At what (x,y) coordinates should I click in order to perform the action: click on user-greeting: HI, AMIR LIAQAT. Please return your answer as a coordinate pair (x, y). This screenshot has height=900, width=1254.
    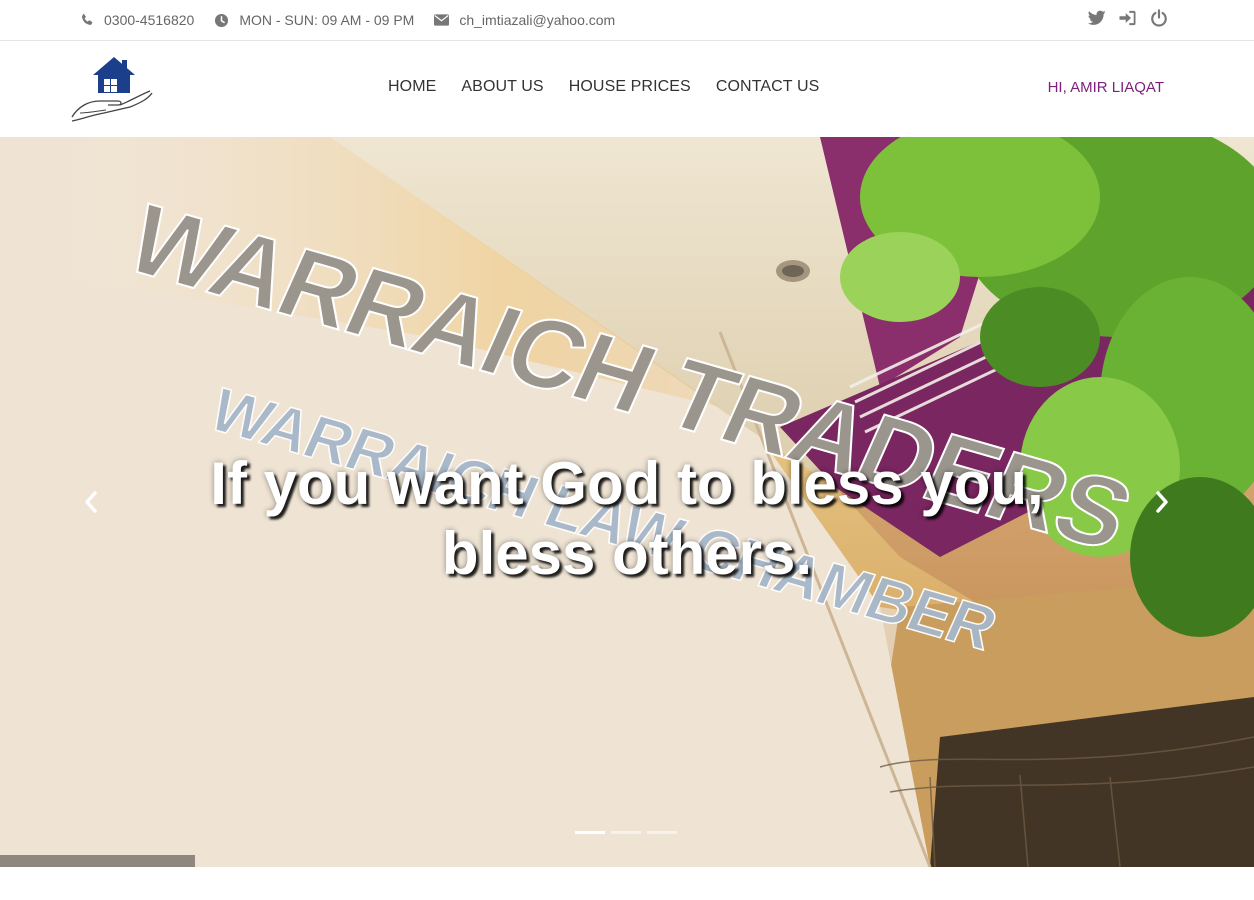
    Looking at the image, I should click on (1106, 87).